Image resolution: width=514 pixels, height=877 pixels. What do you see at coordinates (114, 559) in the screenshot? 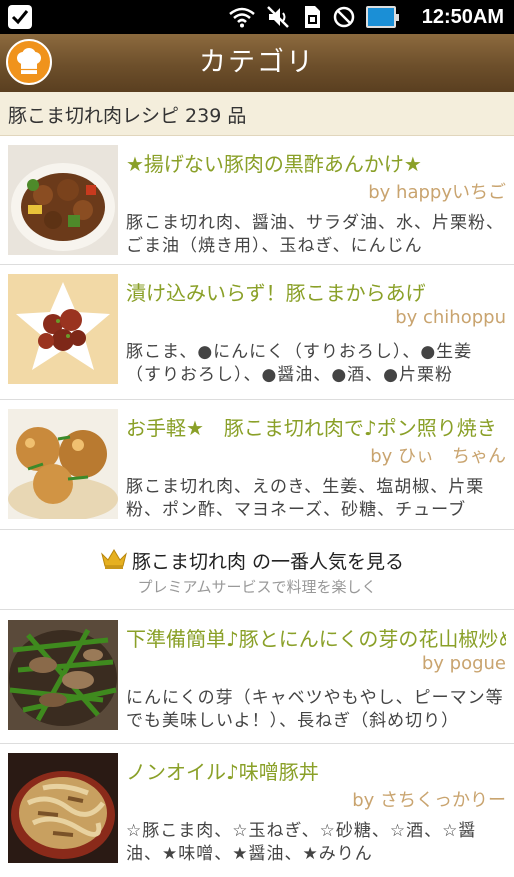
I see `crown-icon` at bounding box center [114, 559].